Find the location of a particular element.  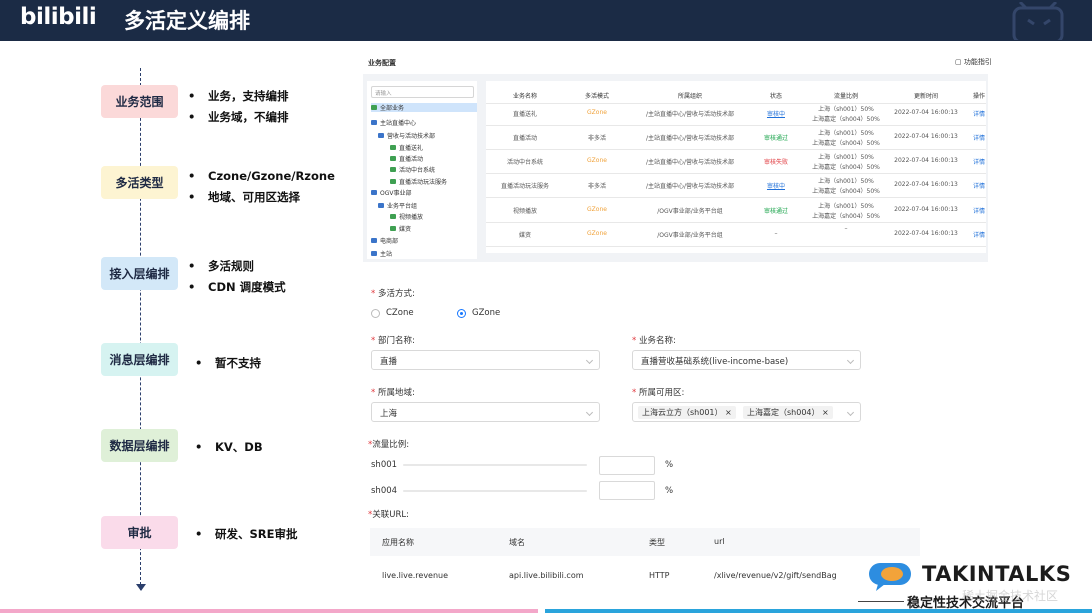

tree-item: 全部业务 is located at coordinates (424, 107).